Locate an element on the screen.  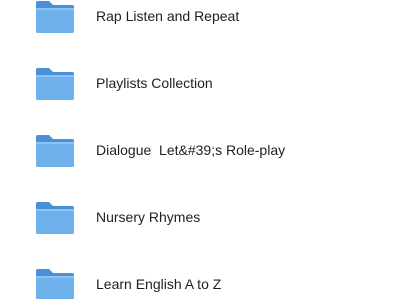
folder-name: Nursery Rhymes is located at coordinates (148, 217).